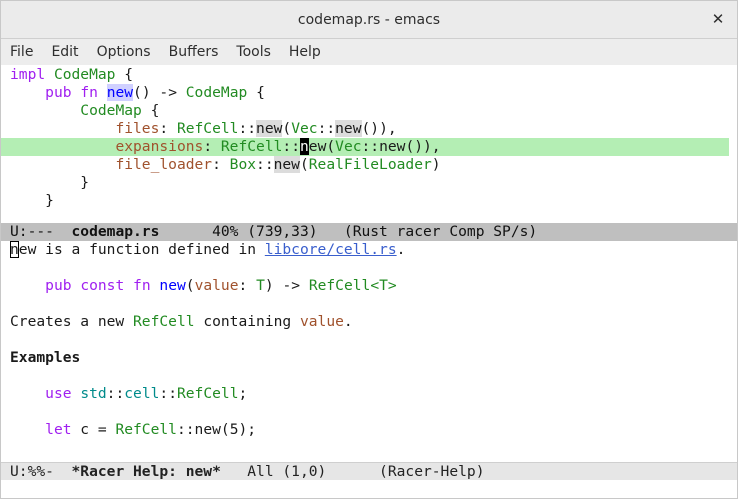 The image size is (738, 499). What do you see at coordinates (718, 19) in the screenshot?
I see `close-icon: ✕` at bounding box center [718, 19].